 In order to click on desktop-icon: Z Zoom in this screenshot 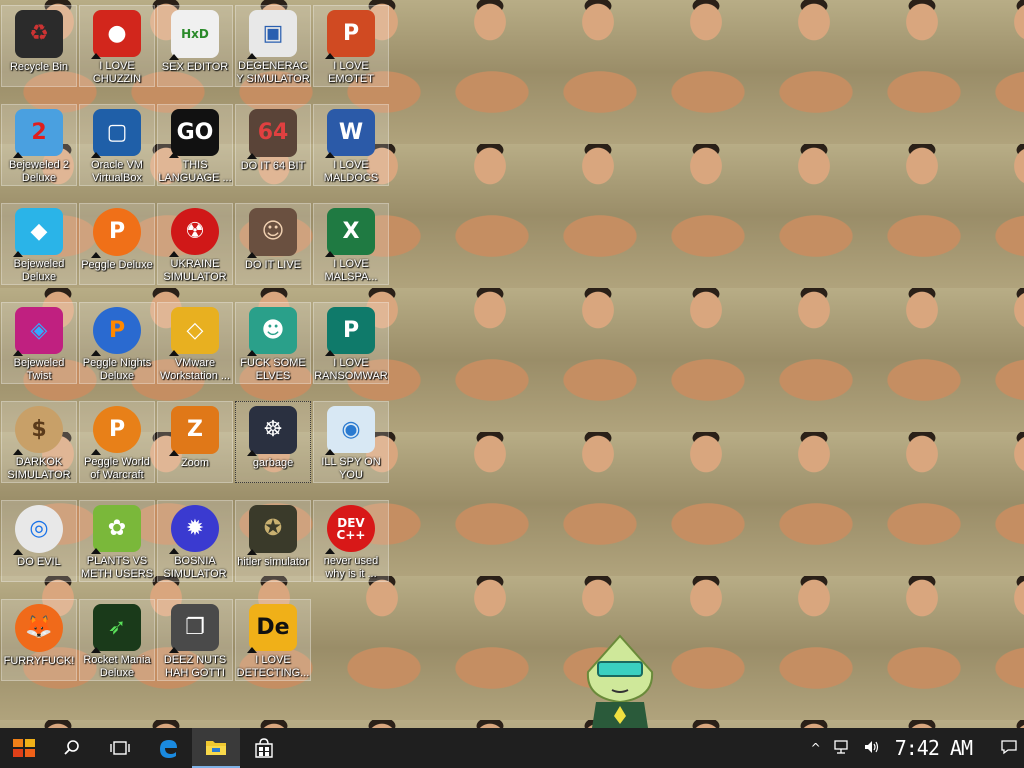, I will do `click(195, 442)`.